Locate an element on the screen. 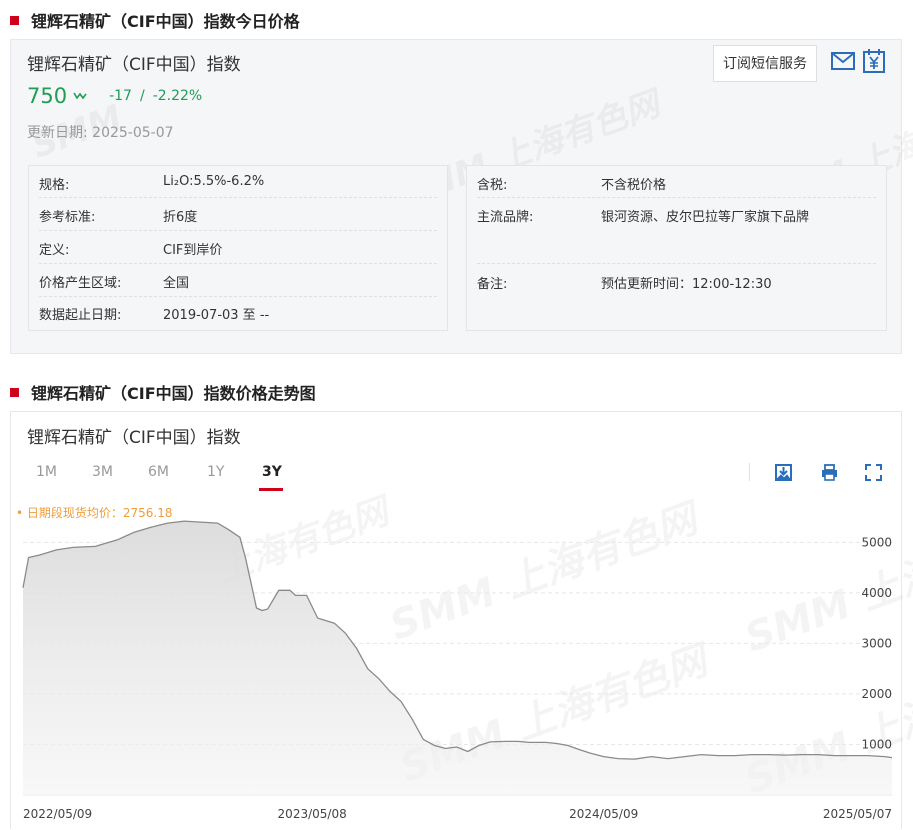 Image resolution: width=913 pixels, height=830 pixels. section-header-trend: 锂辉石精矿（CIF中国）指数价格走势图 is located at coordinates (163, 392).